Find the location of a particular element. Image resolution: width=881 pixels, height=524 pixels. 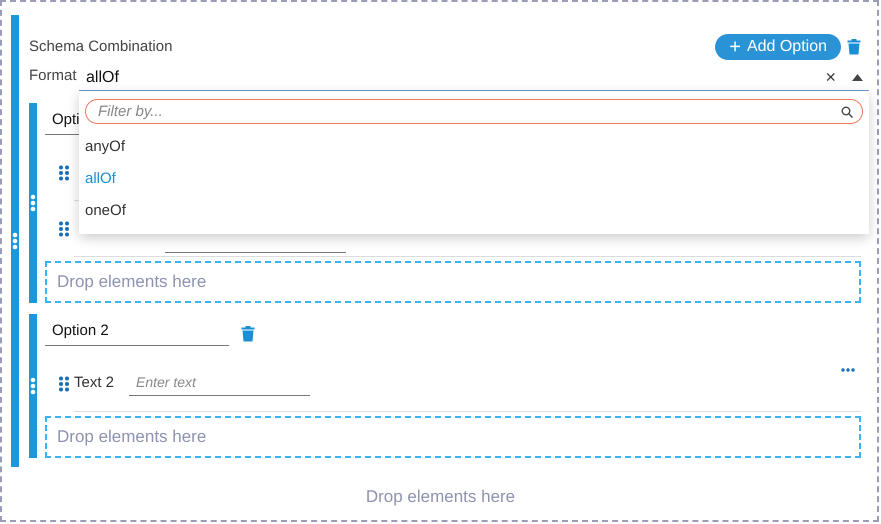

section-title: Schema Combination is located at coordinates (100, 46).